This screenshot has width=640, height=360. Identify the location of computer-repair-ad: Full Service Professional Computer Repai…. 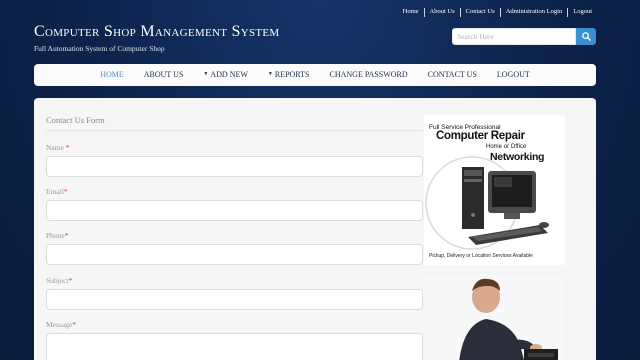
(494, 190).